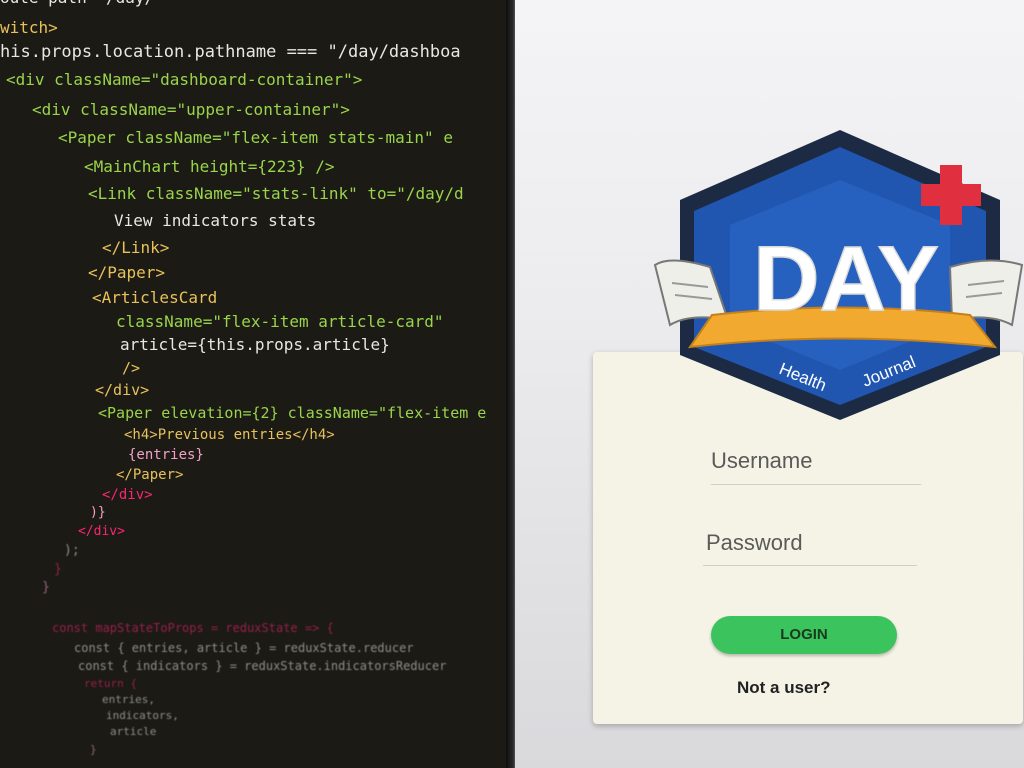 The width and height of the screenshot is (1024, 768). I want to click on code-line: article={this.props.article}, so click(255, 344).